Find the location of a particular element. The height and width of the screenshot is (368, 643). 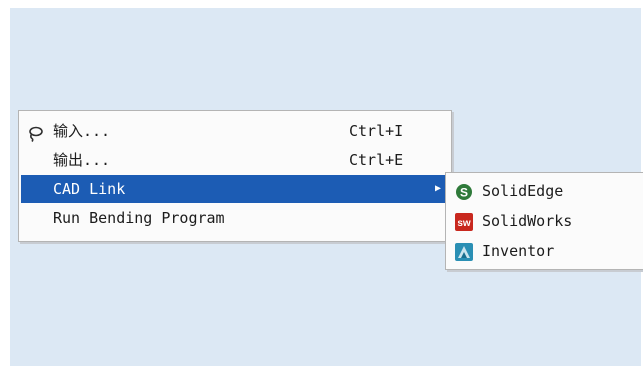

submenu-arrow-icon: ▶ is located at coordinates (437, 188).